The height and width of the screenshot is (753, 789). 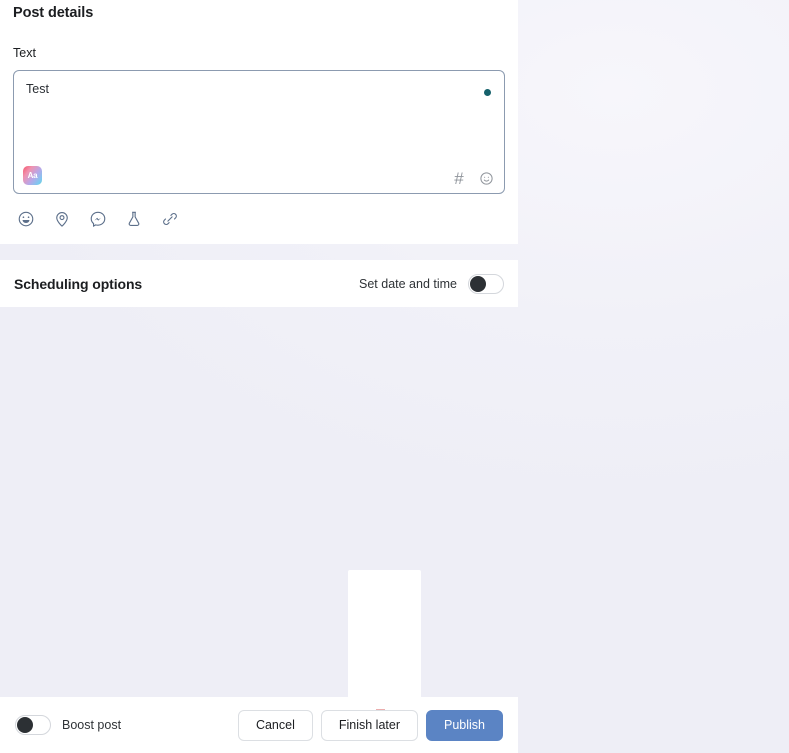 I want to click on action-buttons: Cancel Finish later Publish, so click(x=370, y=725).